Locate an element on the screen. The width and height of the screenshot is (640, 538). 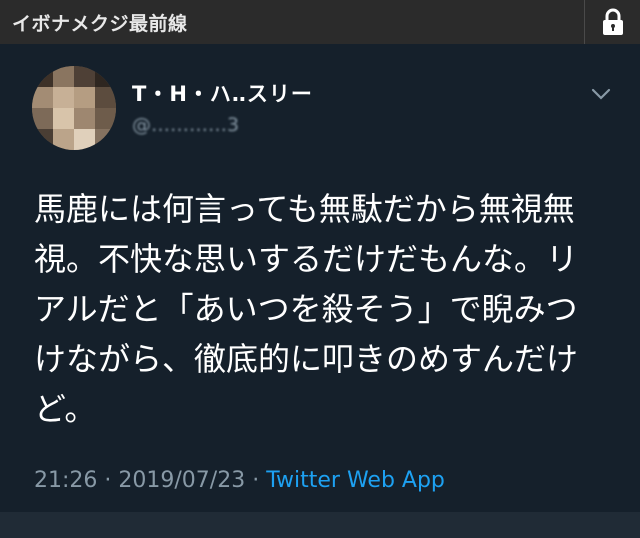
lock-icon is located at coordinates (612, 21).